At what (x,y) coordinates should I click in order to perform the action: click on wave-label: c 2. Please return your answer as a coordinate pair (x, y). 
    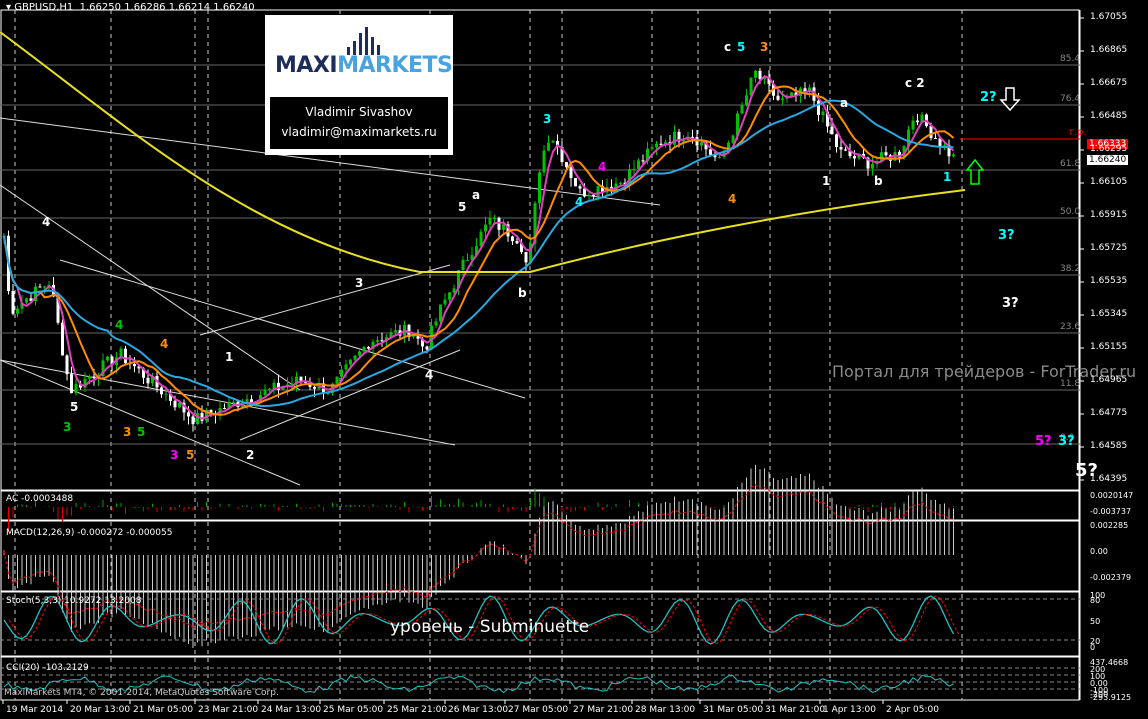
    Looking at the image, I should click on (915, 83).